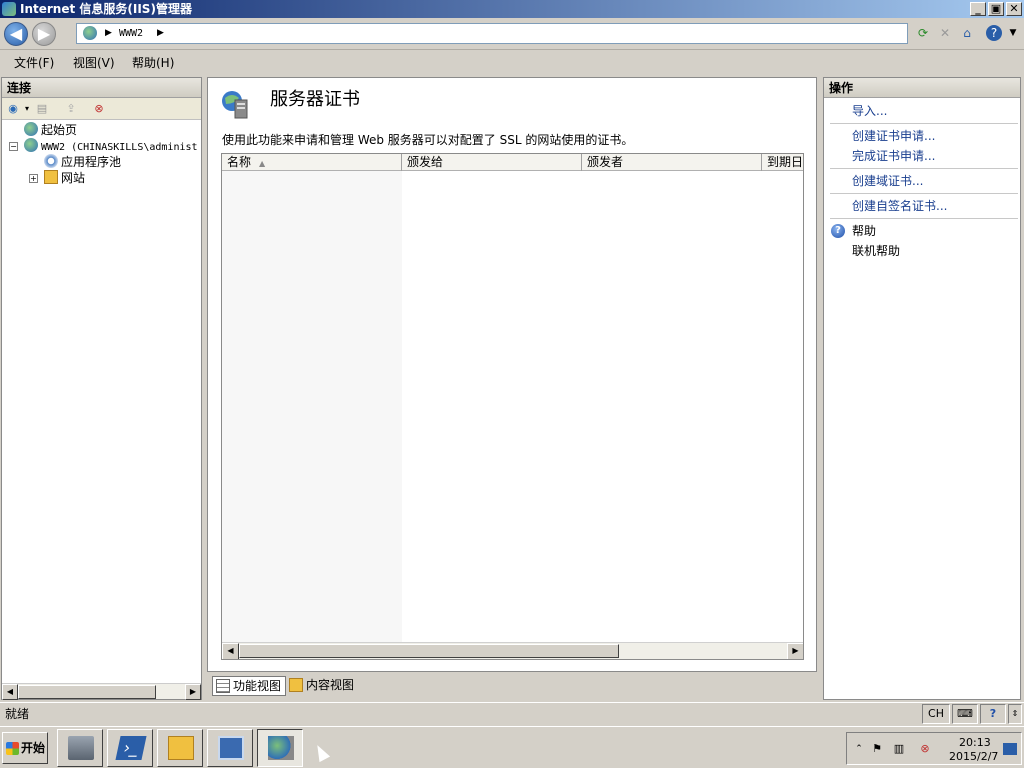 This screenshot has width=1024, height=768. What do you see at coordinates (975, 742) in the screenshot?
I see `clock-time: 20:13` at bounding box center [975, 742].